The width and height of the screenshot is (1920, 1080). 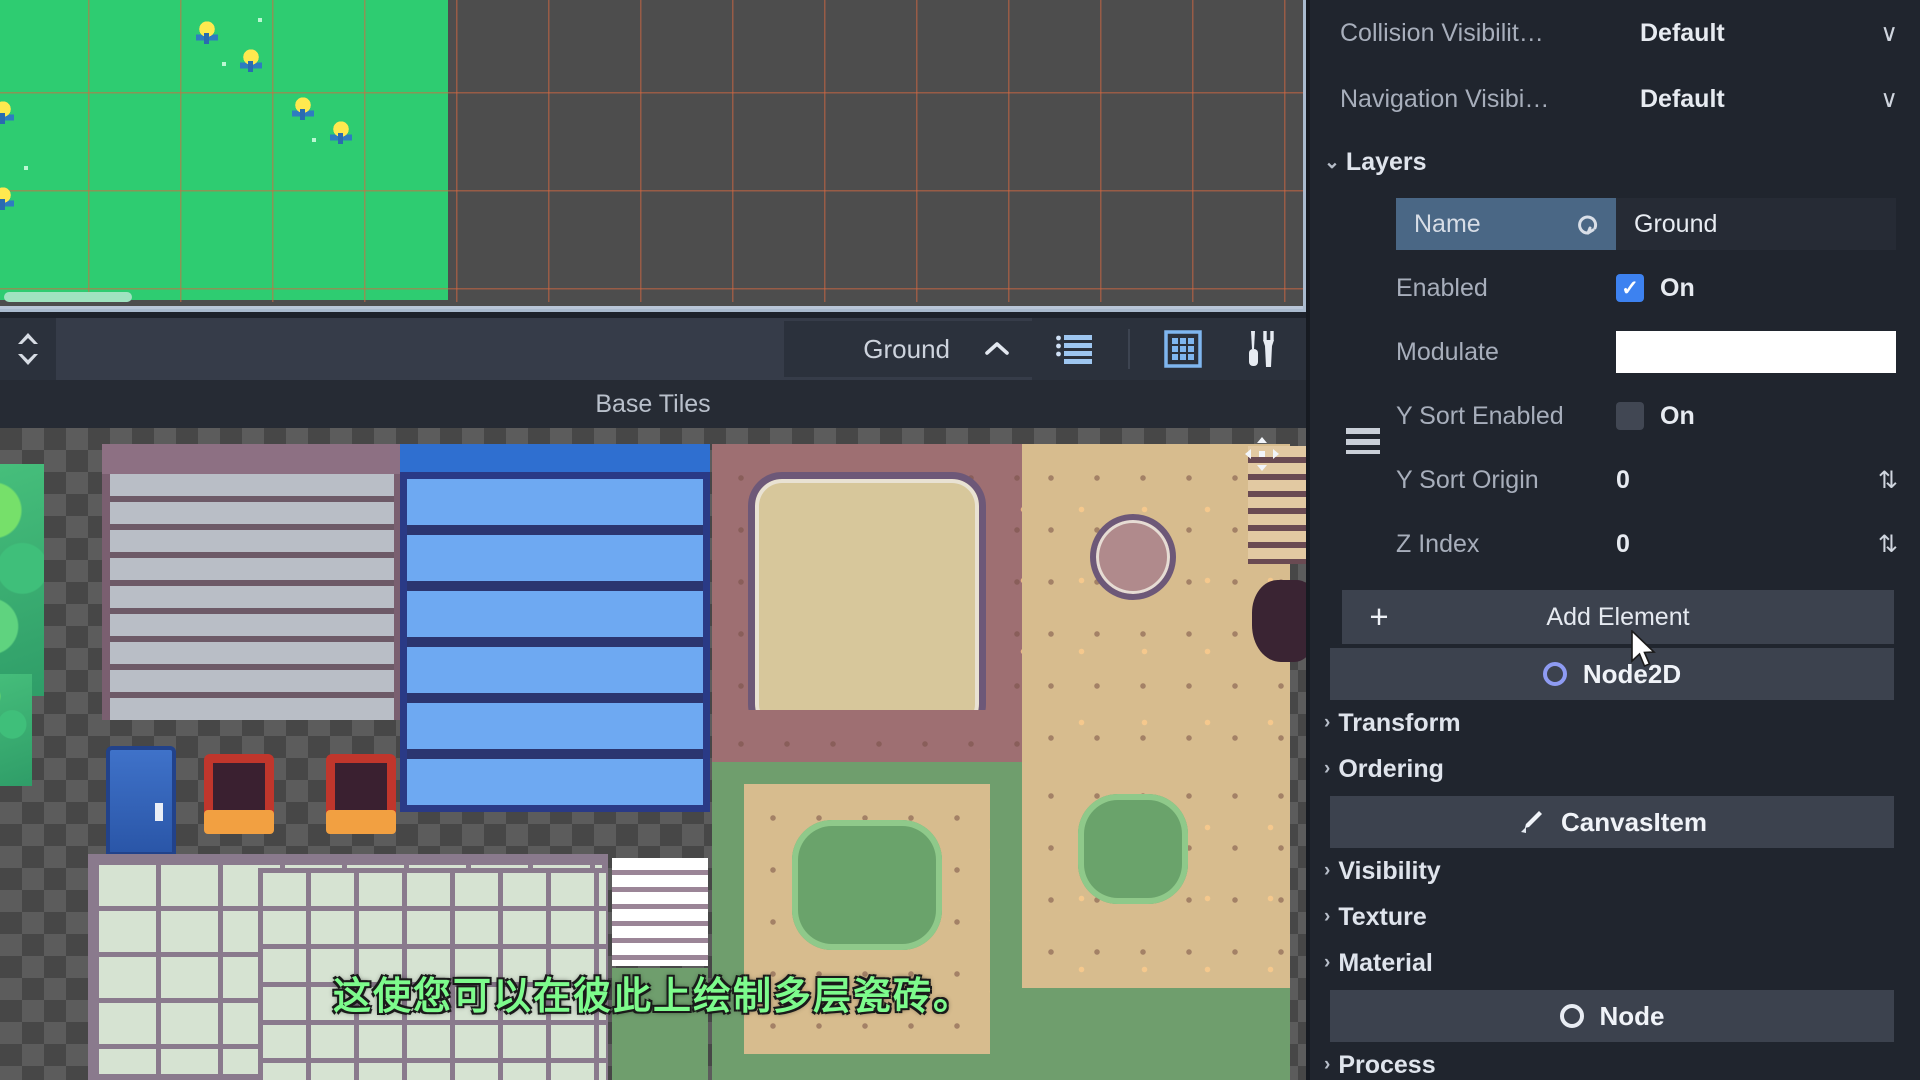 I want to click on property-group-ordering: › Ordering, so click(x=1615, y=769).